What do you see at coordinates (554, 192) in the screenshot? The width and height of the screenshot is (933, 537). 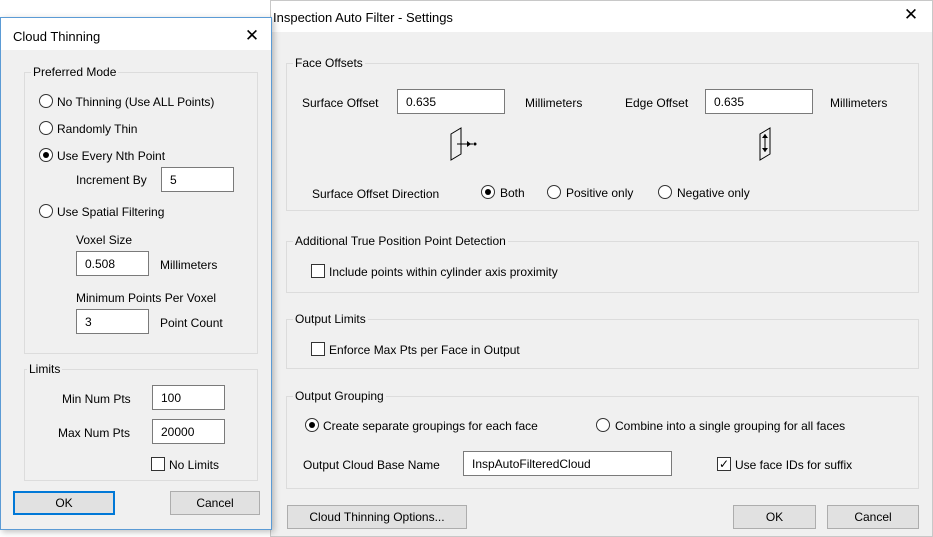 I see `direction-positive-radio` at bounding box center [554, 192].